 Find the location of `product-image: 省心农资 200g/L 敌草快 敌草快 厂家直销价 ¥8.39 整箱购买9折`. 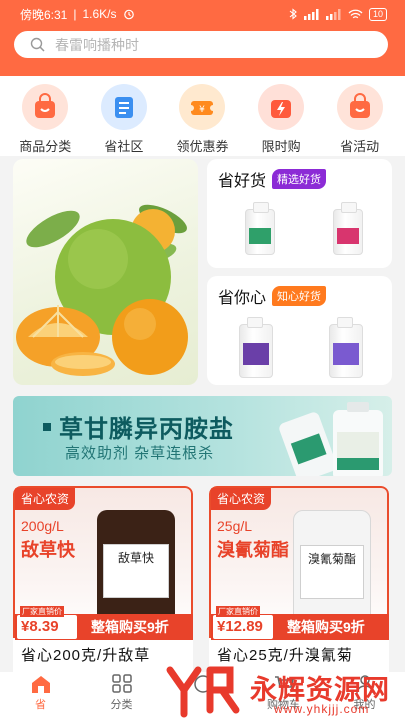

product-image: 省心农资 200g/L 敌草快 敌草快 厂家直销价 ¥8.39 整箱购买9折 is located at coordinates (103, 563).